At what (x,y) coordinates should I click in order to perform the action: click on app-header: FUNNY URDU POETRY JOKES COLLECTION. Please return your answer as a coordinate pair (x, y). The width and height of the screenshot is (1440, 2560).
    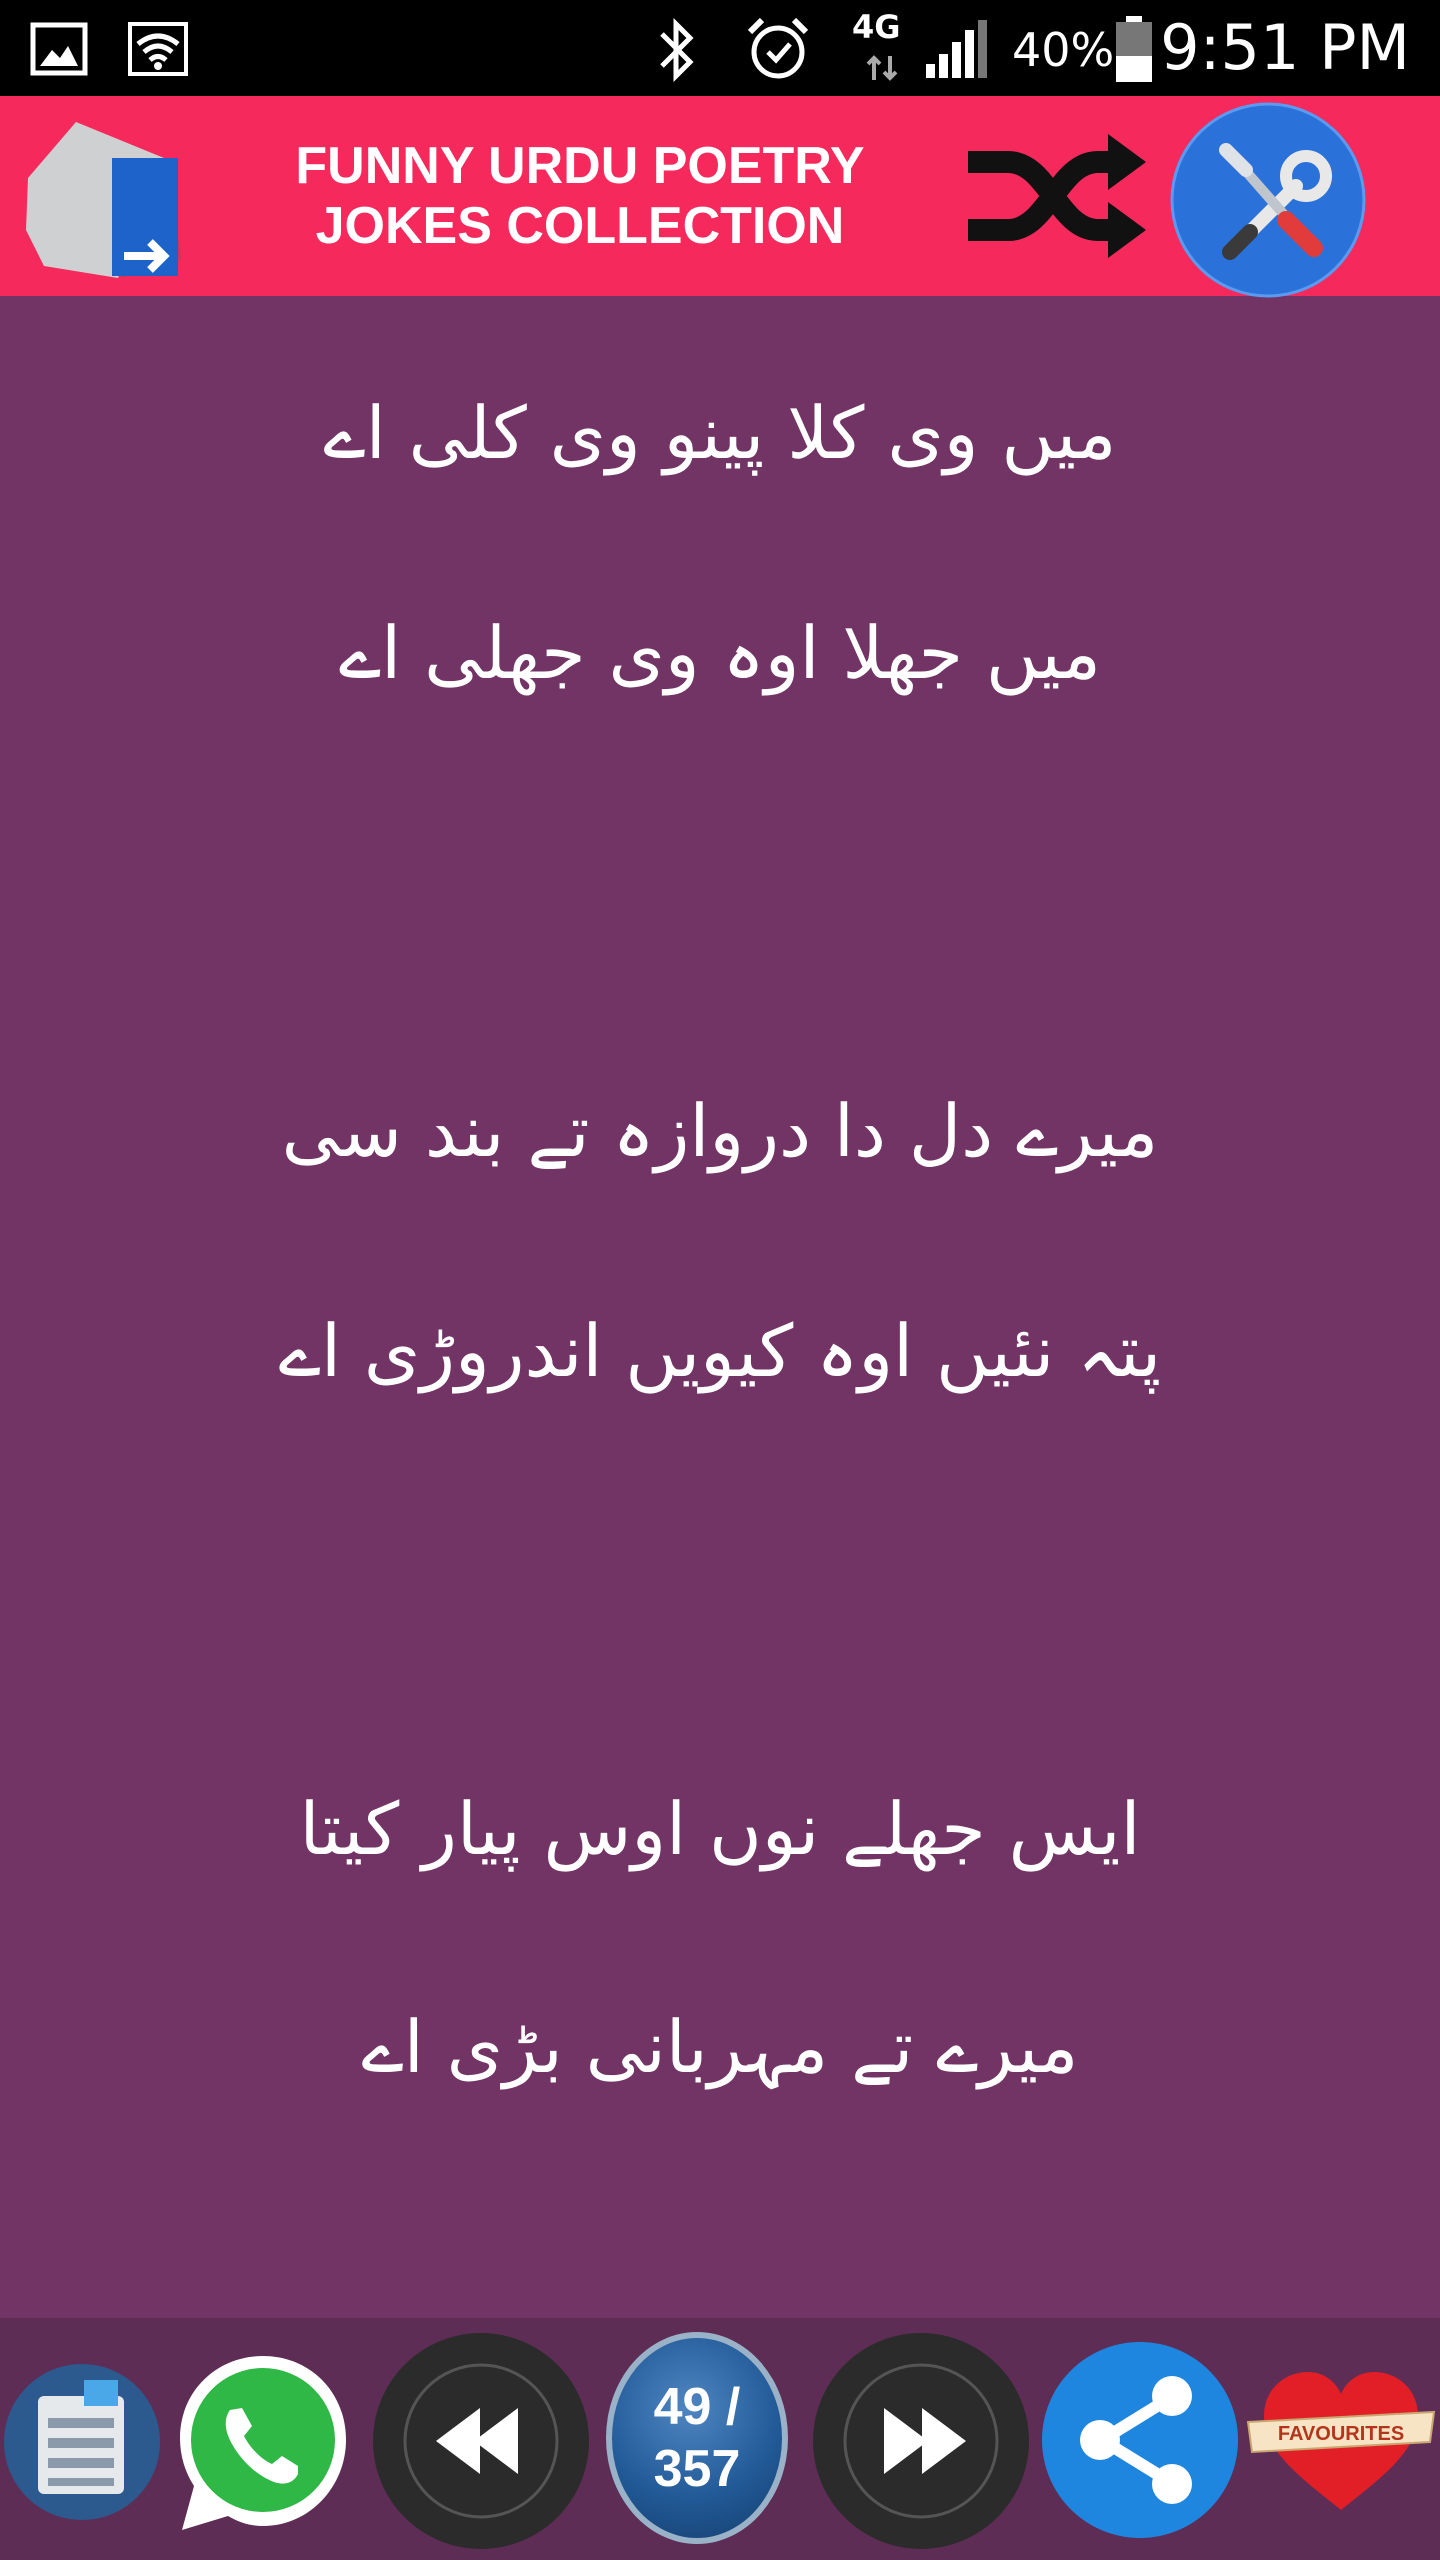
    Looking at the image, I should click on (720, 197).